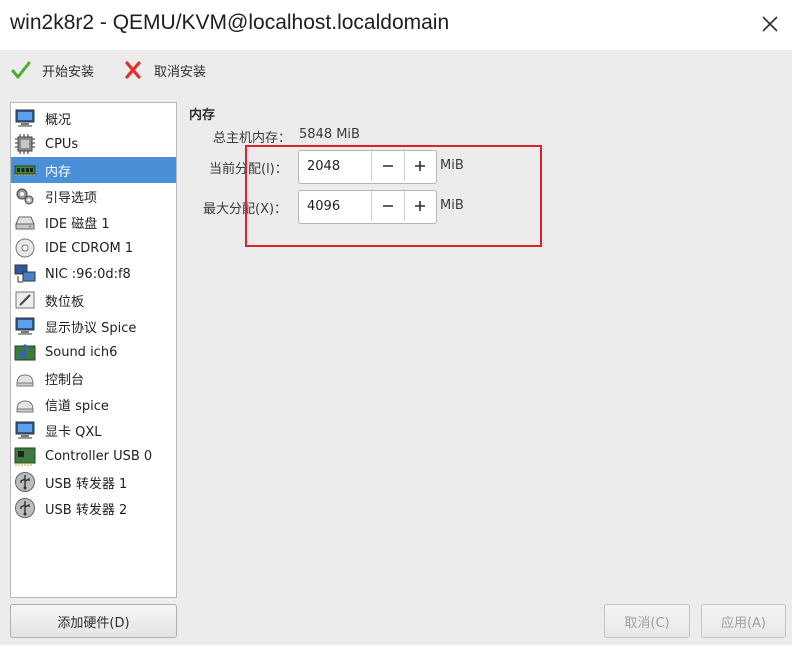  Describe the element at coordinates (99, 456) in the screenshot. I see `sidebar-item-label: Controller USB 0` at that location.